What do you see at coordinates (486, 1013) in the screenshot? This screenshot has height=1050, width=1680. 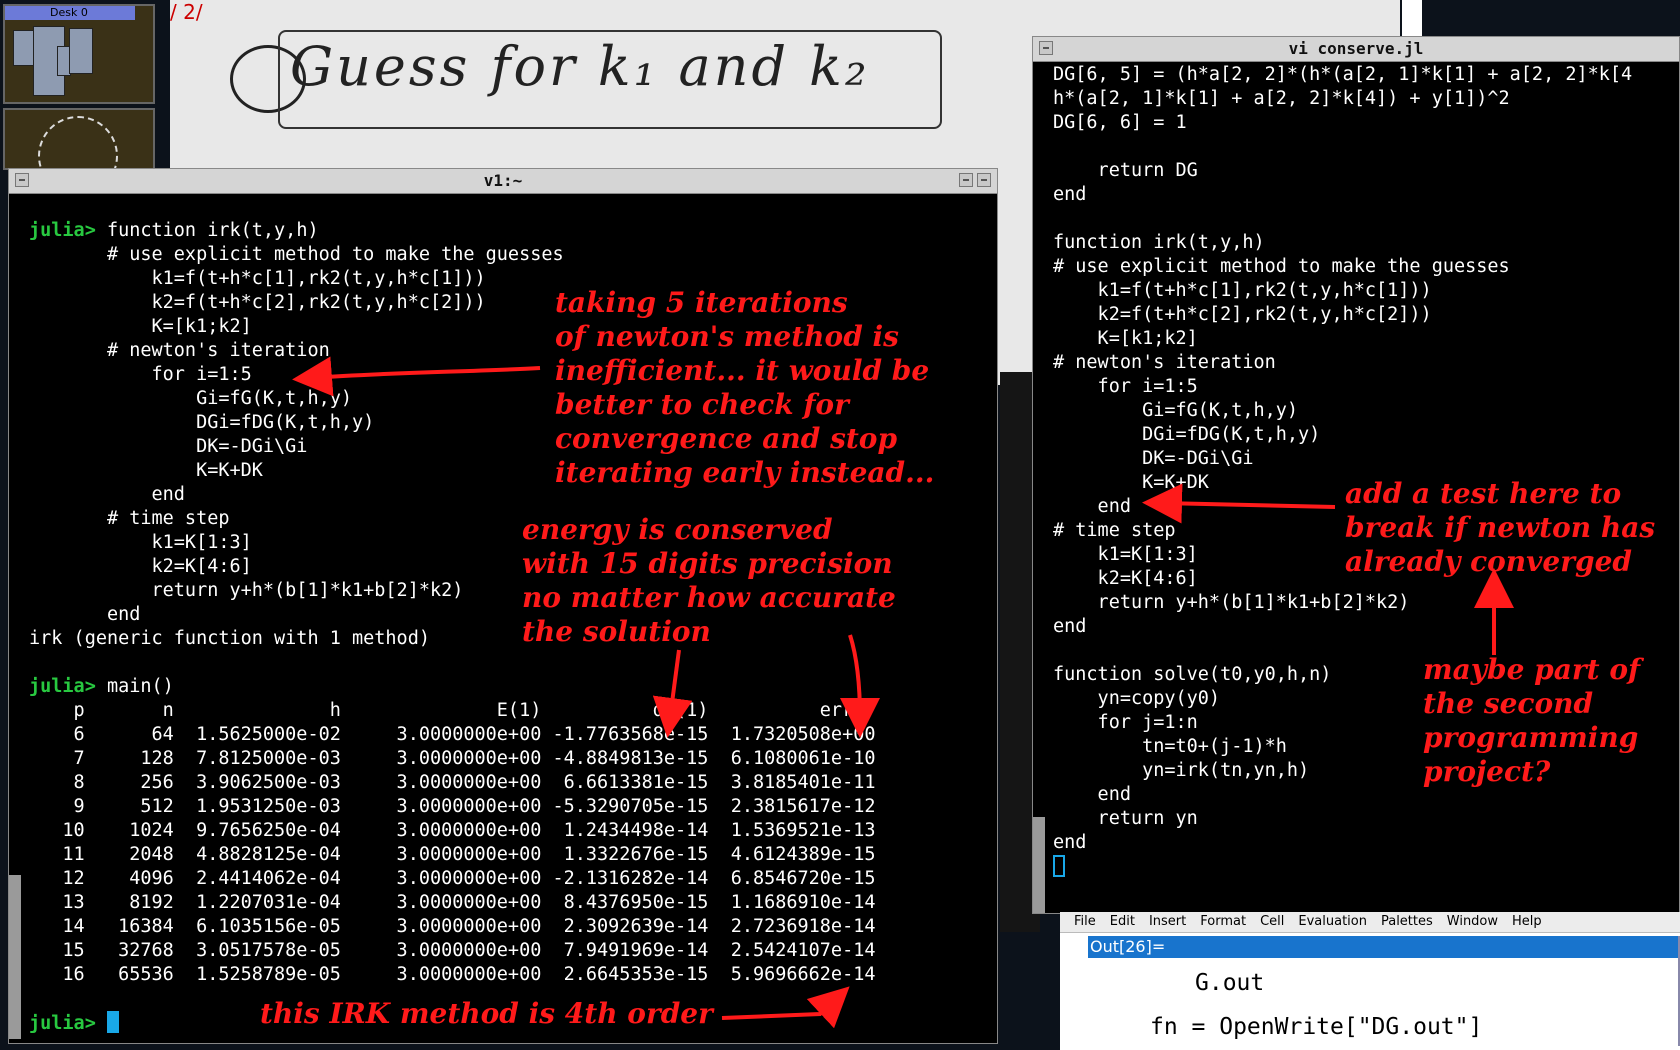 I see `annotation-order: this IRK method is 4th order` at bounding box center [486, 1013].